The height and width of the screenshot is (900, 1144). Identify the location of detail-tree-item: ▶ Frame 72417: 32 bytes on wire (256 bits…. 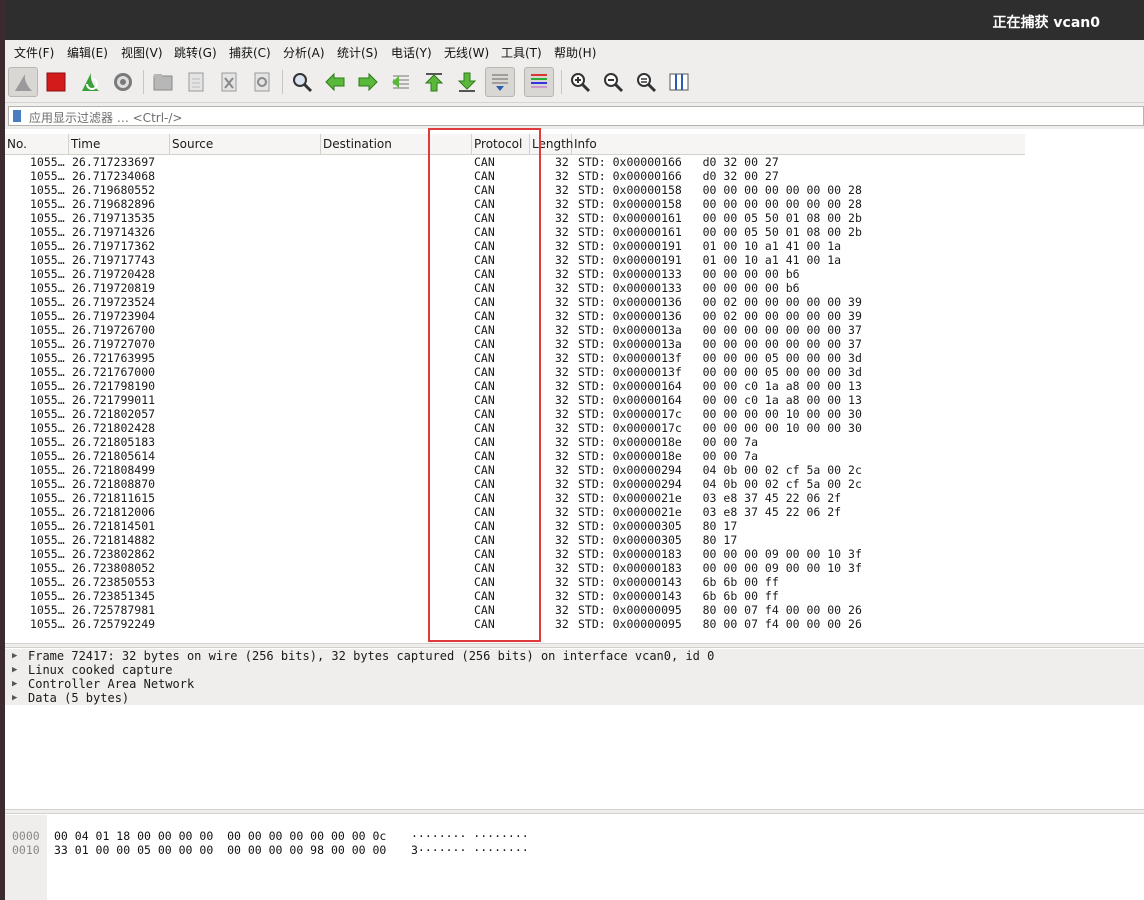
(574, 656).